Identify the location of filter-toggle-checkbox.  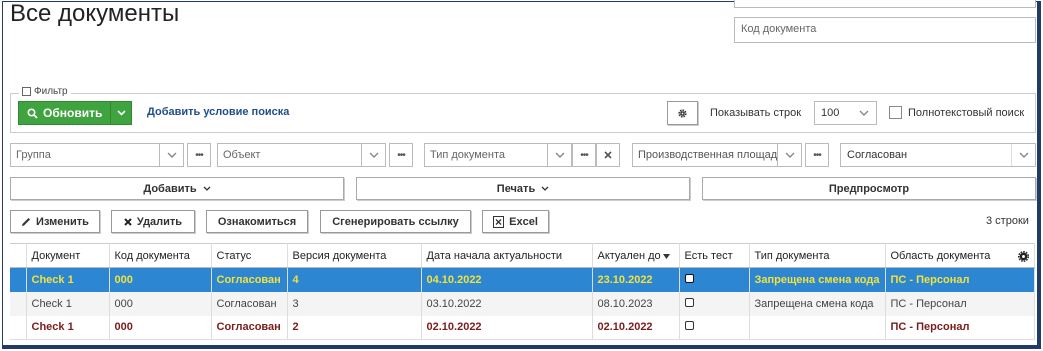
(26, 91).